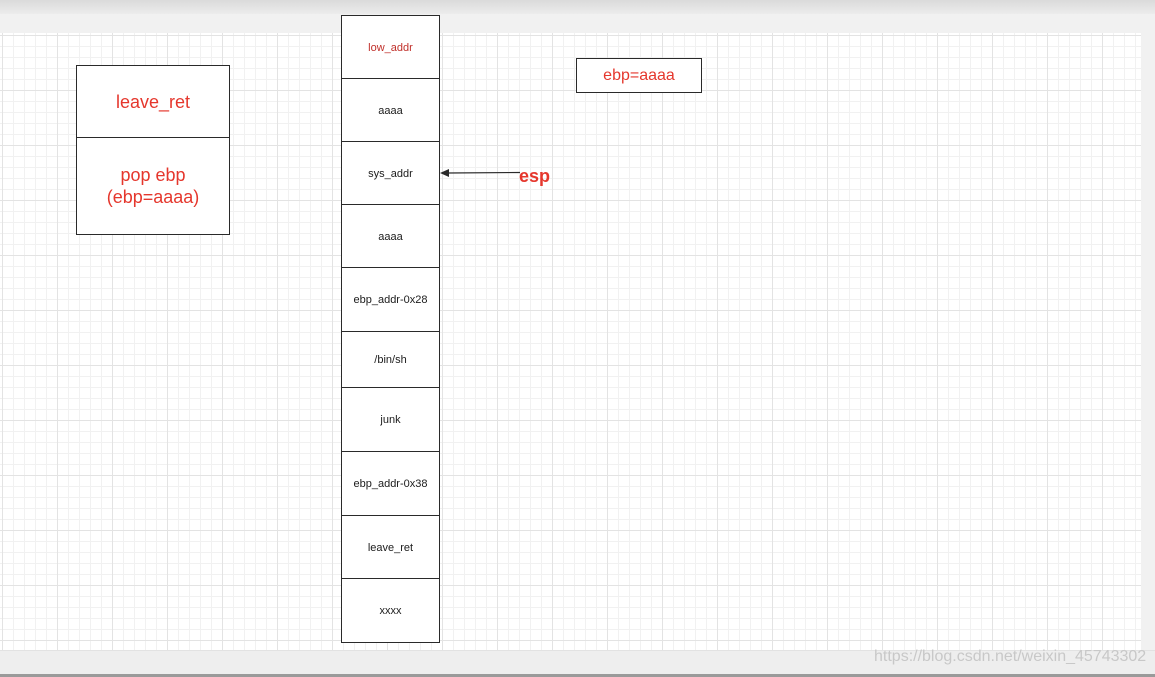 This screenshot has width=1155, height=677. I want to click on top-toolbar-strip, so click(577, 7).